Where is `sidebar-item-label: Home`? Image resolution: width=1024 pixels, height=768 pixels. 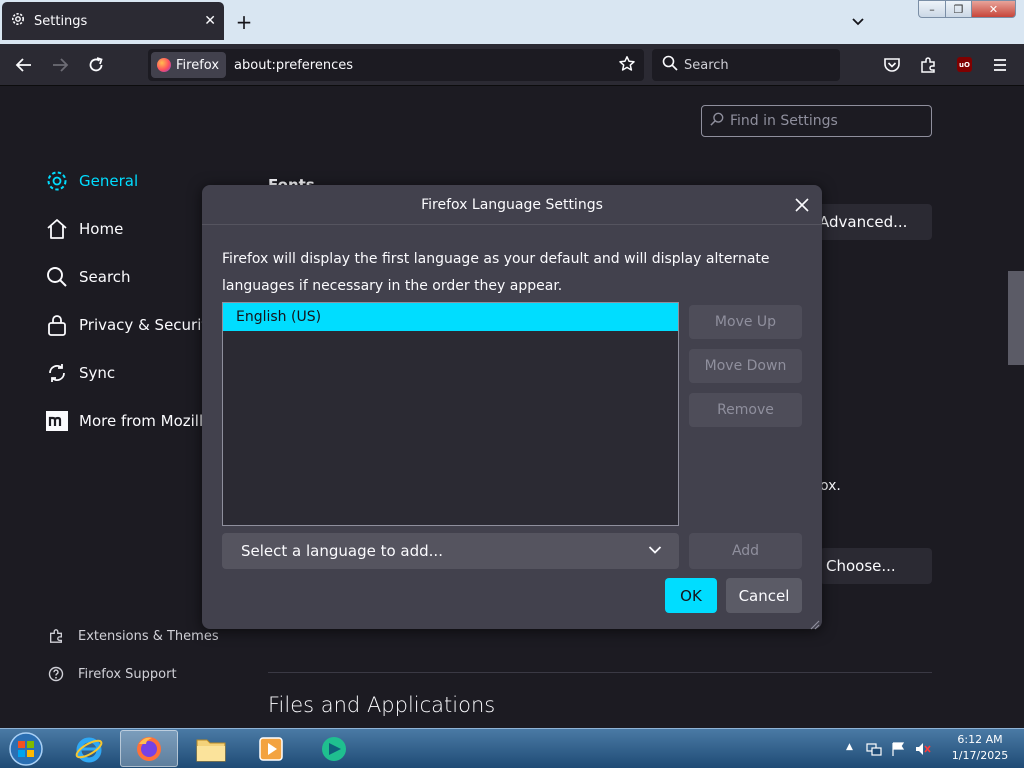 sidebar-item-label: Home is located at coordinates (101, 229).